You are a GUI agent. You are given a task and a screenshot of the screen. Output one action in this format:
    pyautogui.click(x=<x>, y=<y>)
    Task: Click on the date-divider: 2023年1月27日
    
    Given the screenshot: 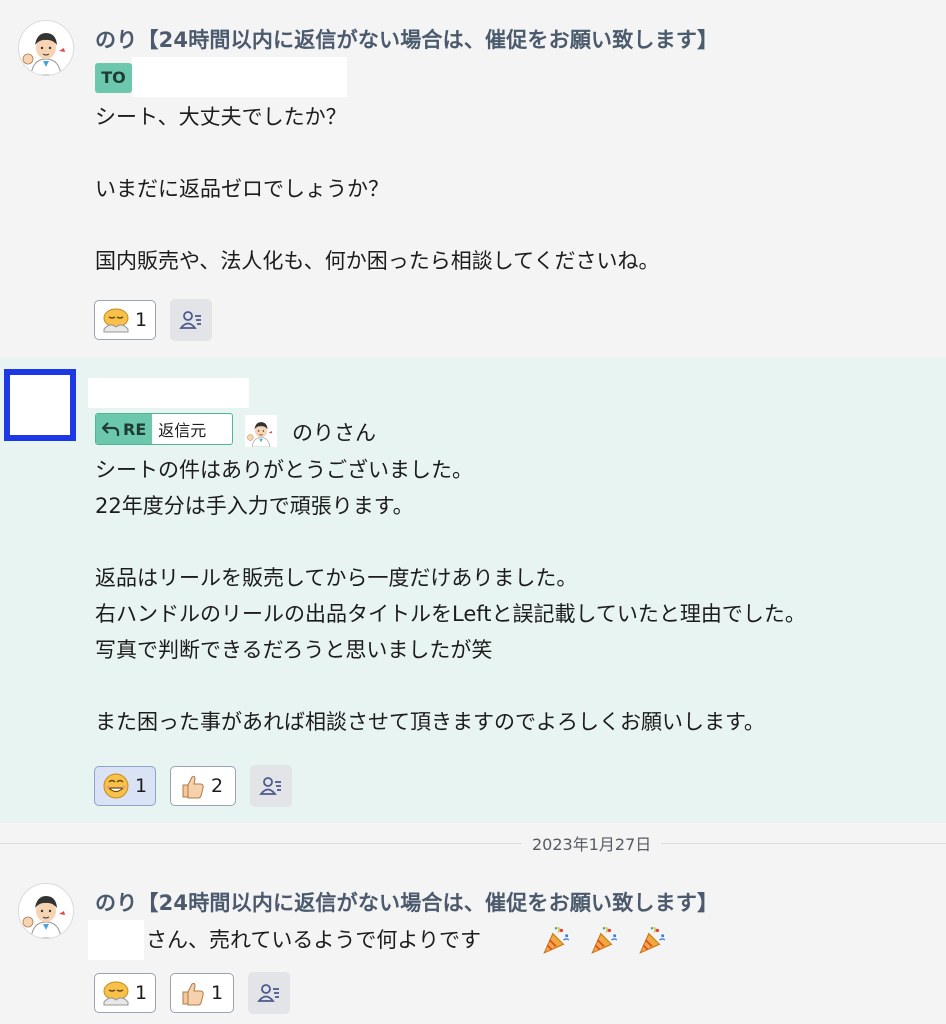 What is the action you would take?
    pyautogui.click(x=473, y=843)
    